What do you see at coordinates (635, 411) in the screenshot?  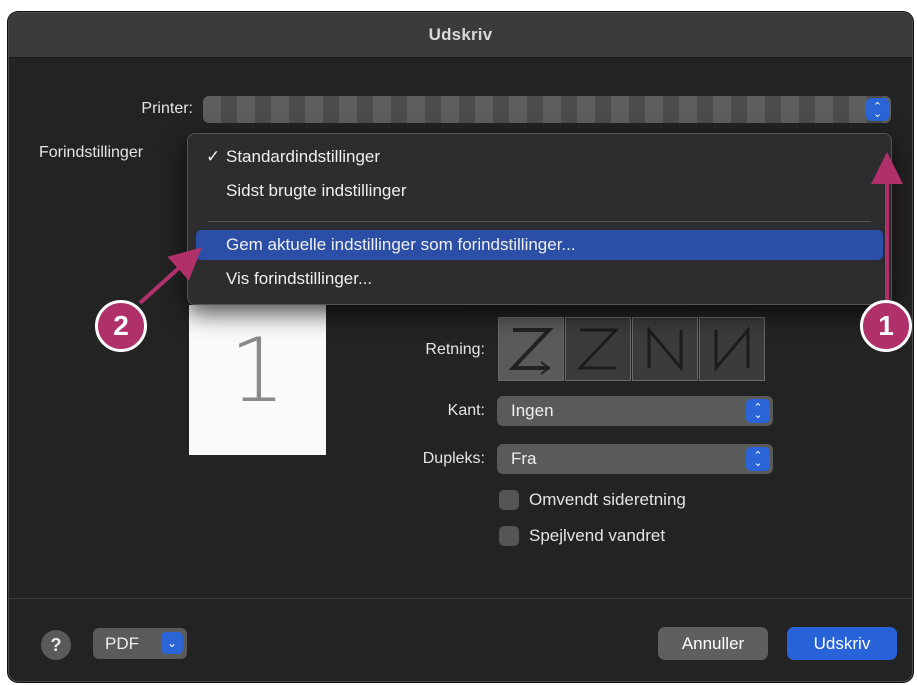 I see `border-select: Ingen ⌃ ⌄` at bounding box center [635, 411].